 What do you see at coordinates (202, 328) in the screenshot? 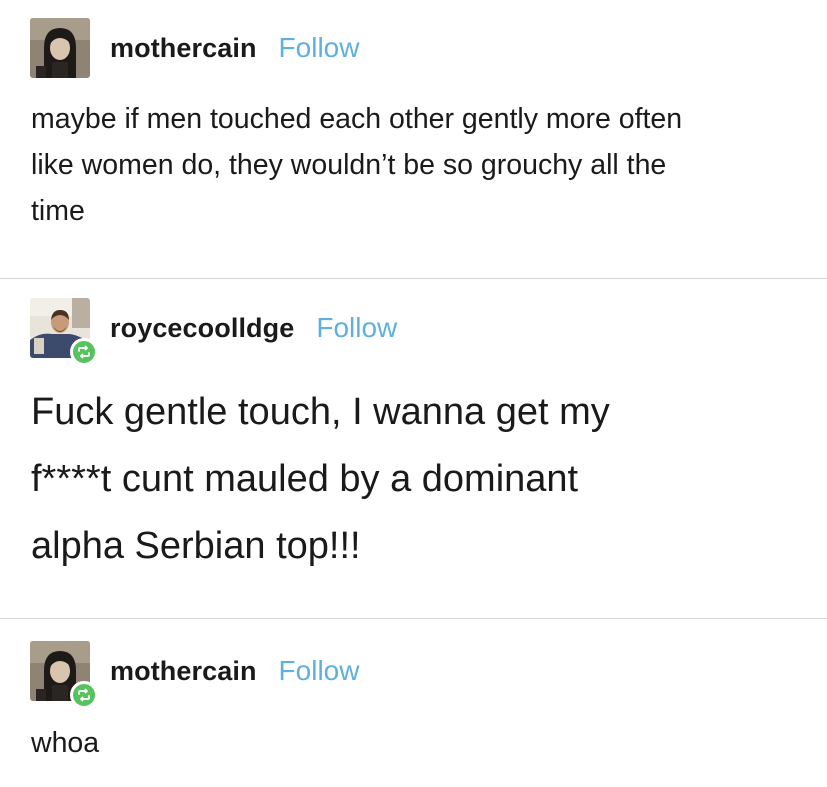
I see `username: roycecoolldge` at bounding box center [202, 328].